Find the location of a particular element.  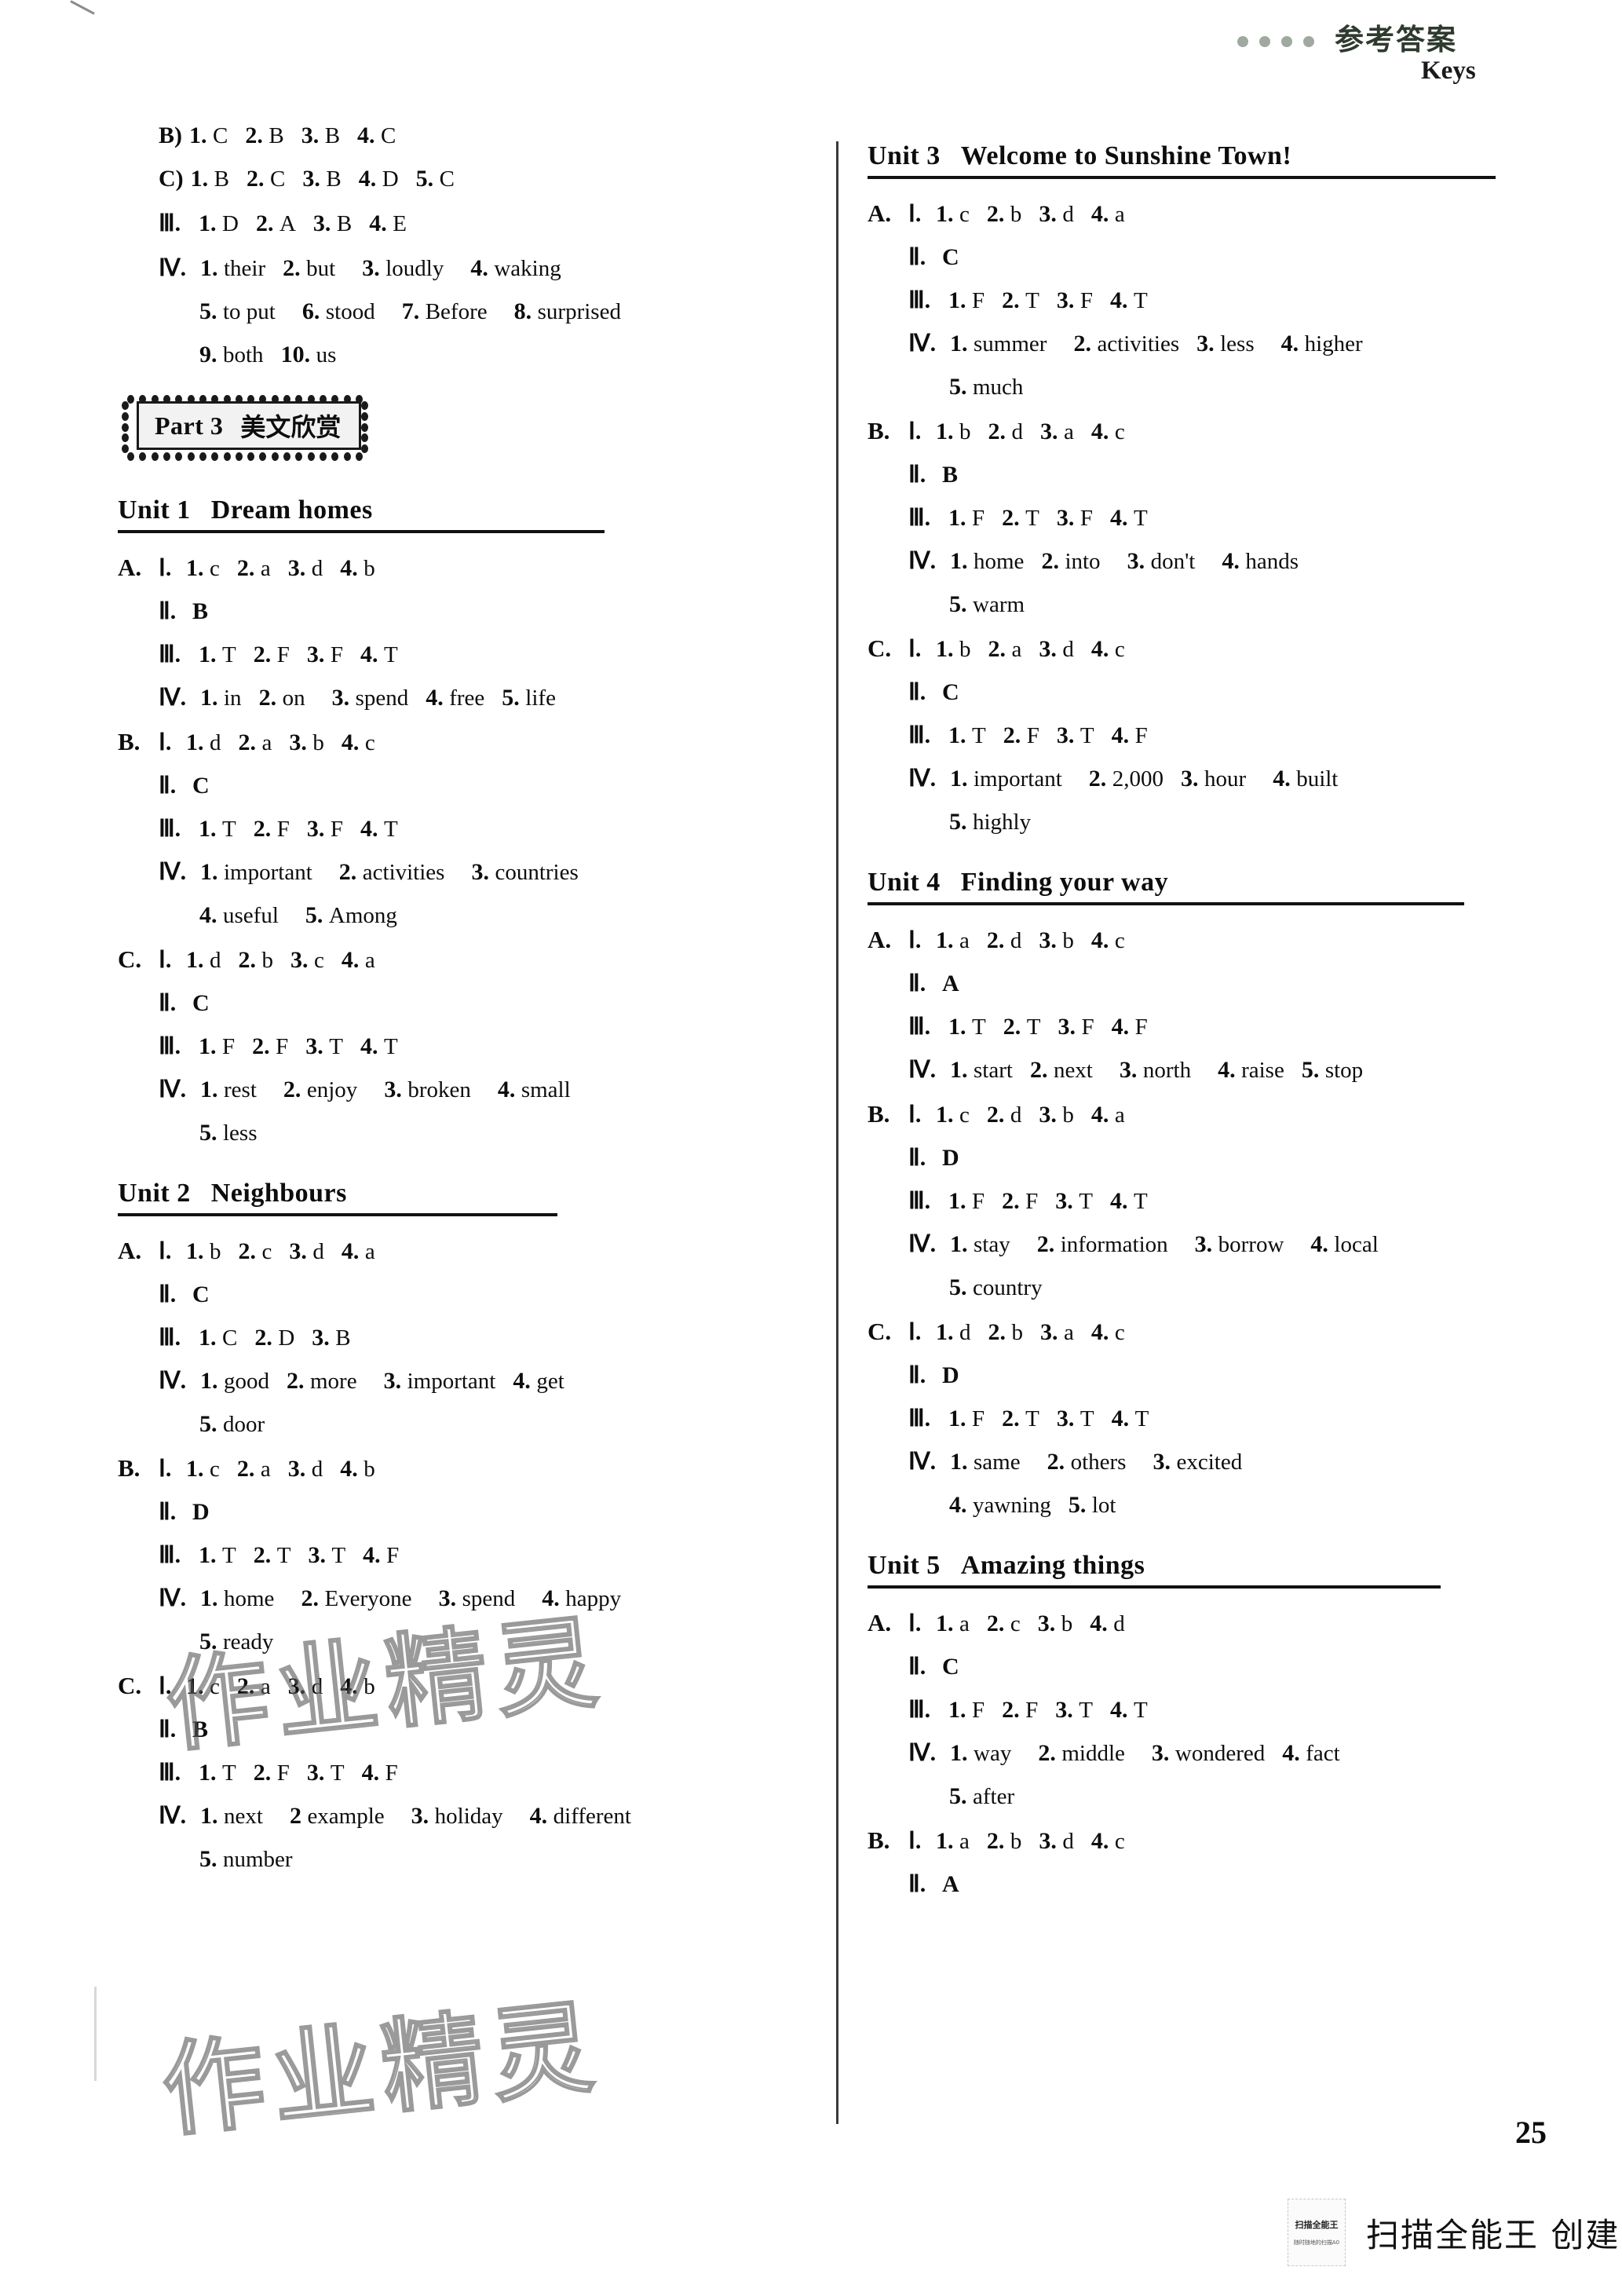

item-number: 5. is located at coordinates (961, 387).